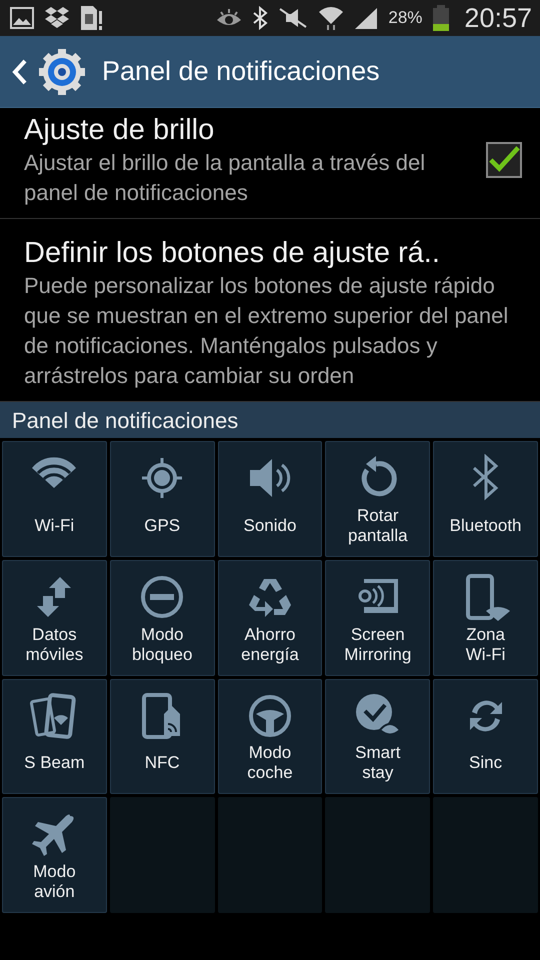 The height and width of the screenshot is (960, 540). What do you see at coordinates (498, 18) in the screenshot?
I see `clock: 20:57` at bounding box center [498, 18].